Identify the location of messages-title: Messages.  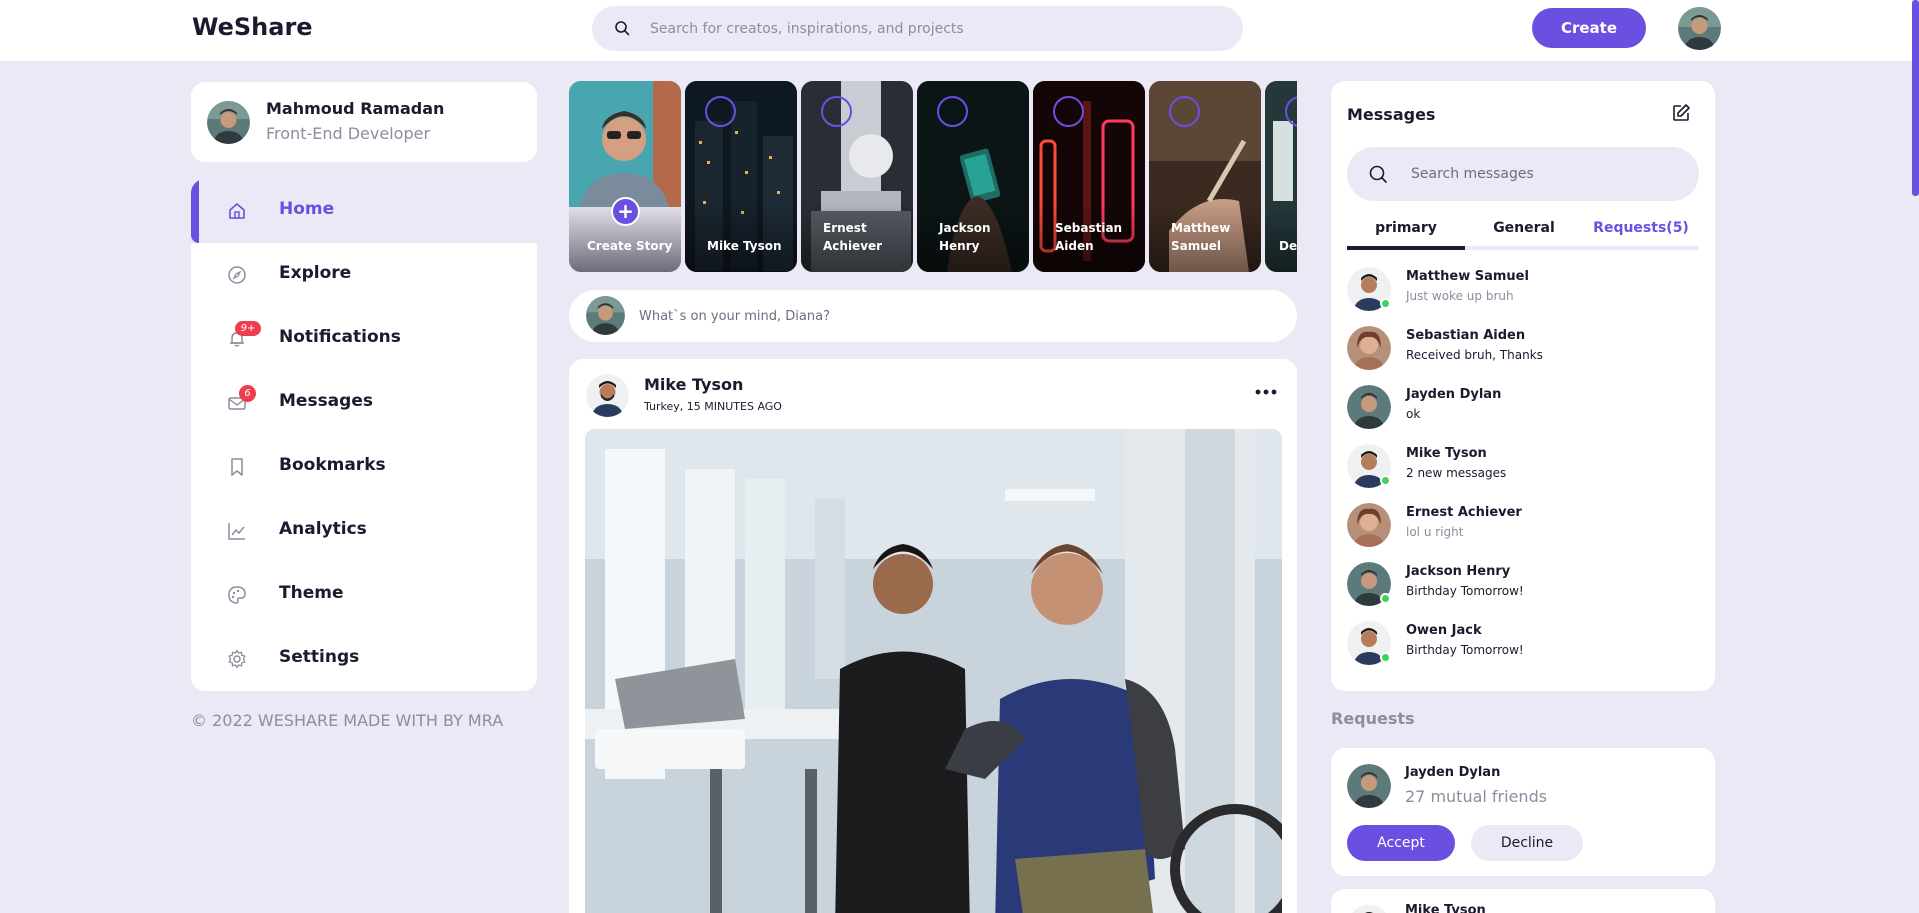
(1391, 114).